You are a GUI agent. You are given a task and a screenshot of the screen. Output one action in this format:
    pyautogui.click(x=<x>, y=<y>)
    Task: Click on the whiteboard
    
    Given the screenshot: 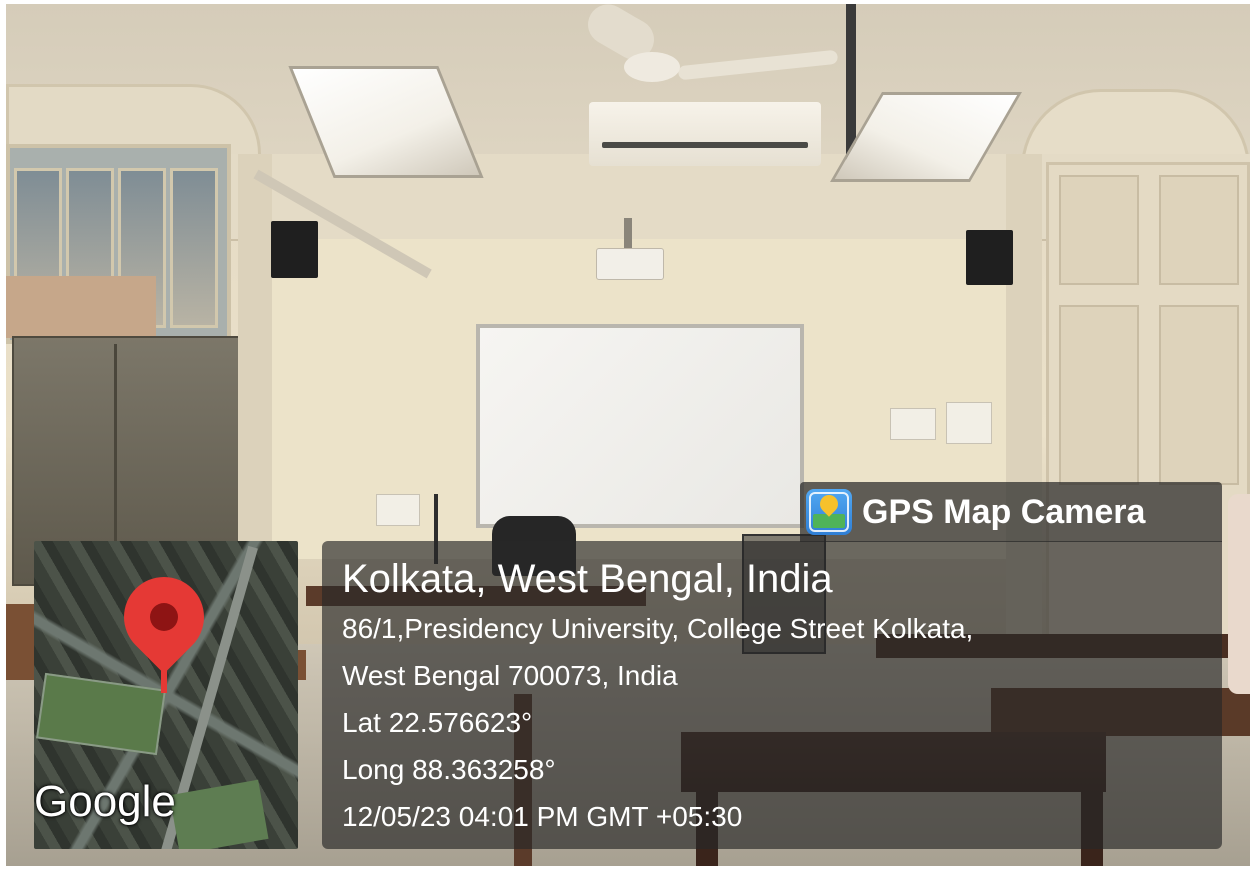 What is the action you would take?
    pyautogui.click(x=640, y=426)
    